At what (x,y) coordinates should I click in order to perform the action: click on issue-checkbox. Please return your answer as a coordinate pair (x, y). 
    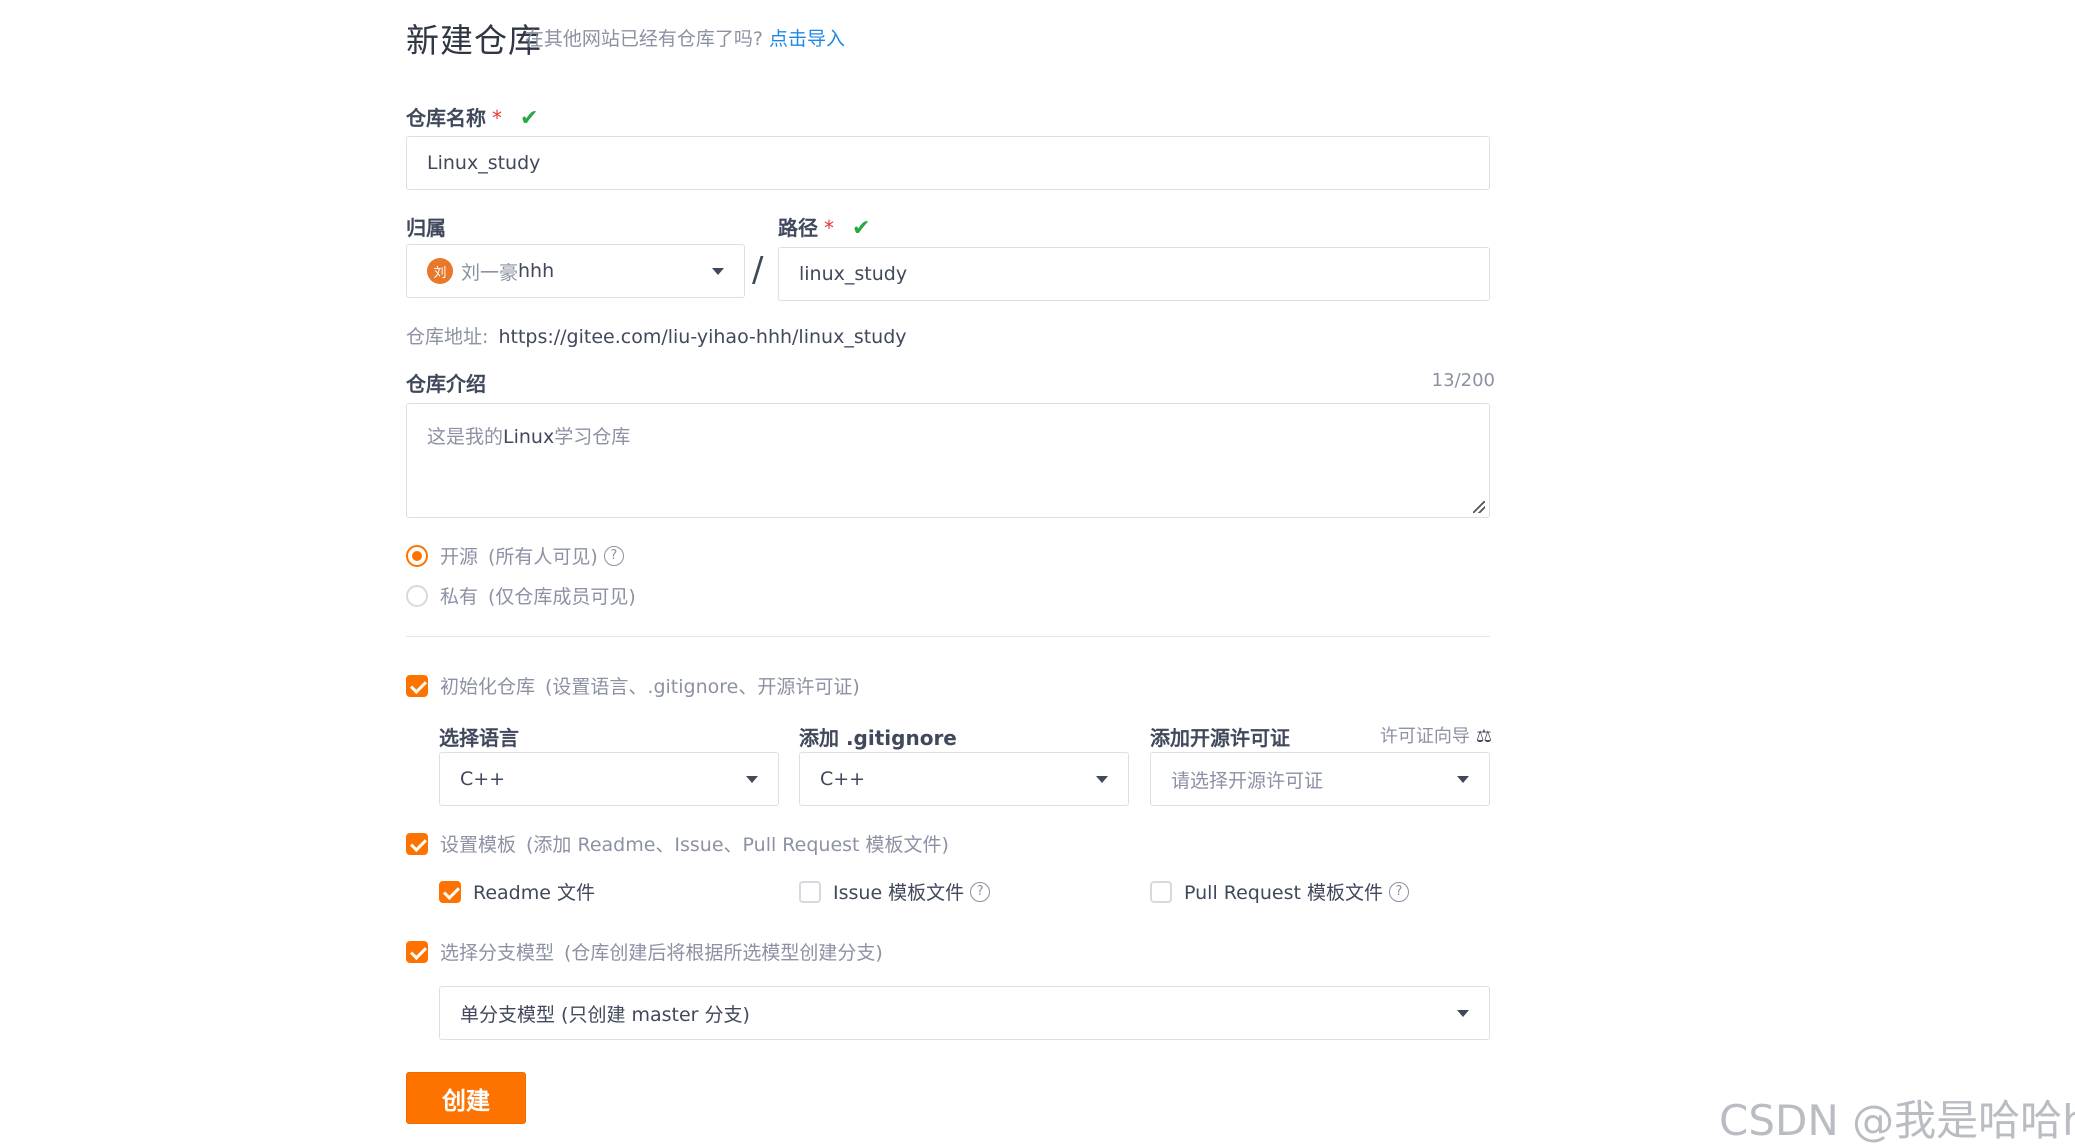
    Looking at the image, I should click on (810, 891).